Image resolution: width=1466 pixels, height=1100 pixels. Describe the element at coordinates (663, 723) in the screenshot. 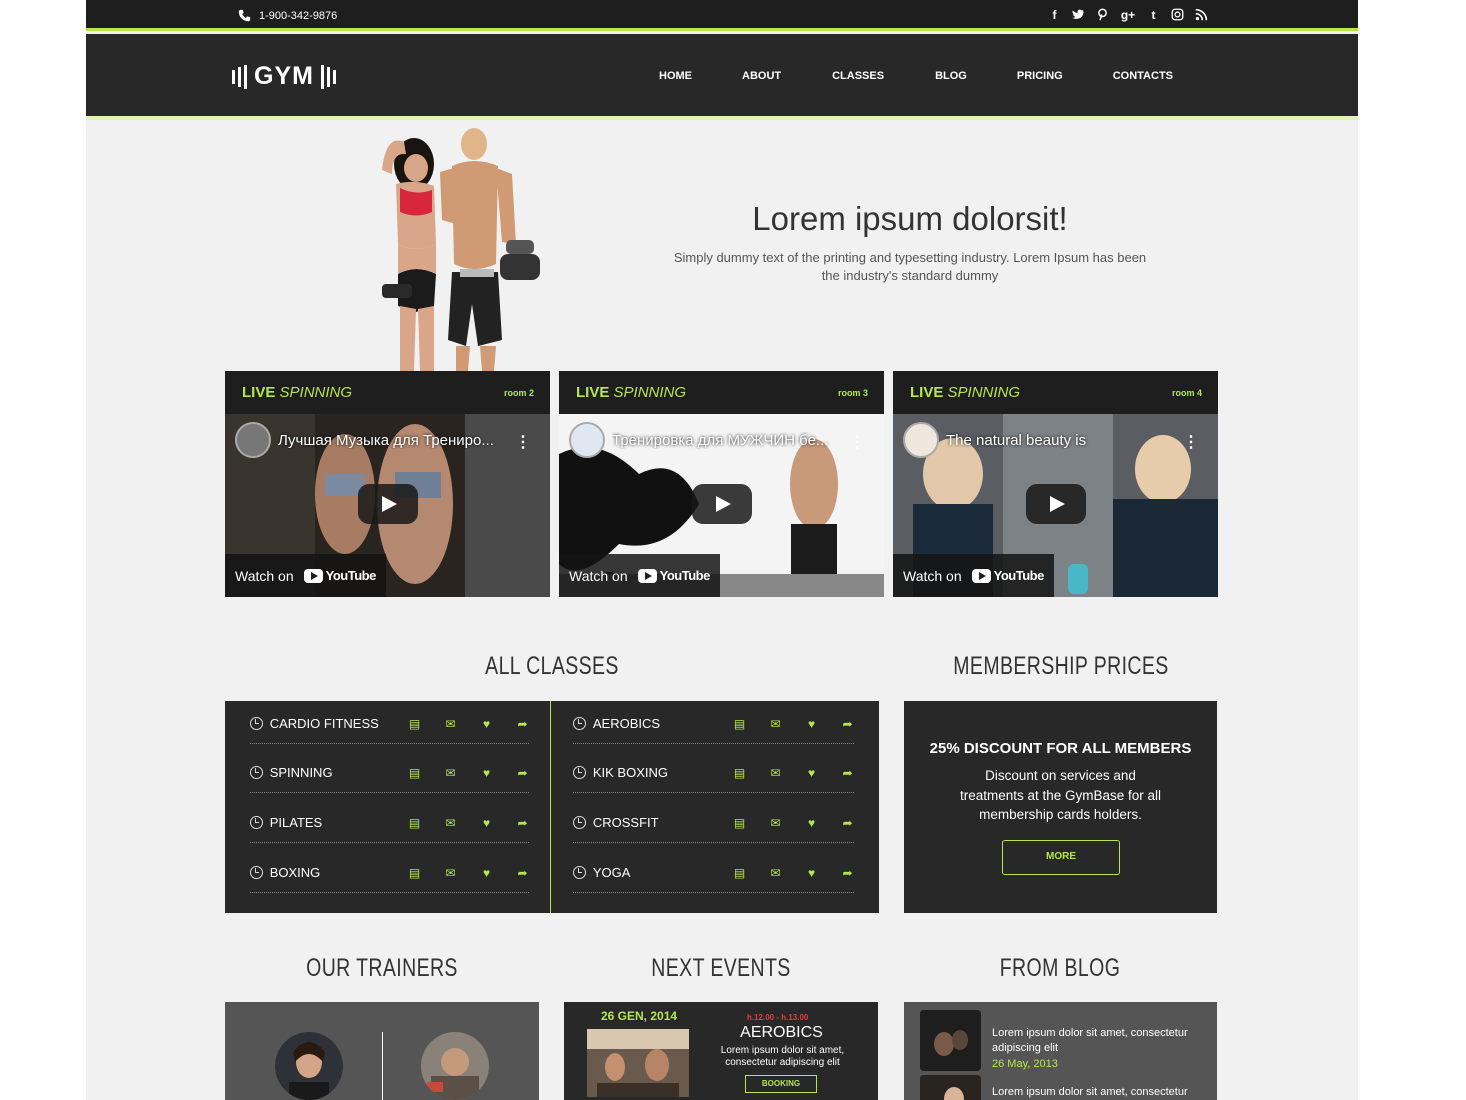

I see `class-name: AEROBICS` at that location.